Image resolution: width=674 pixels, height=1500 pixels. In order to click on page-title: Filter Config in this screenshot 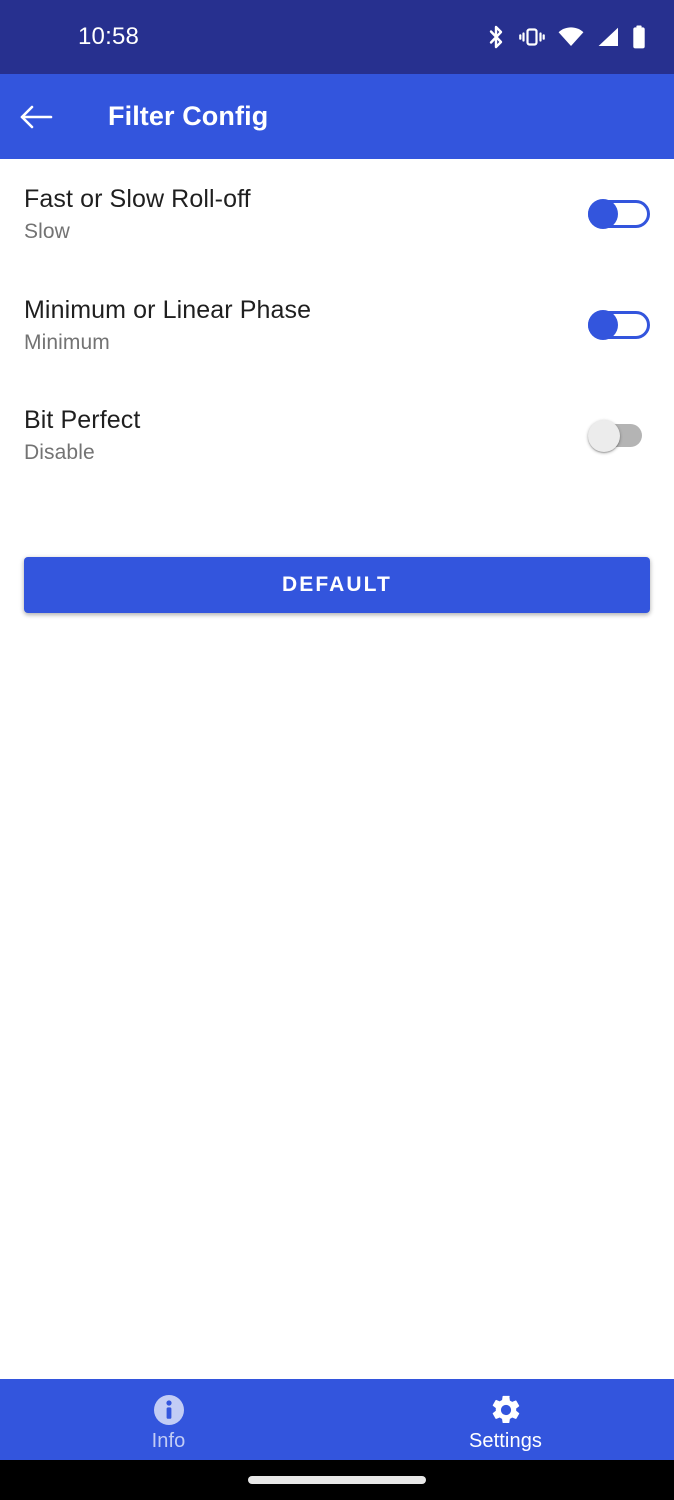, I will do `click(188, 116)`.